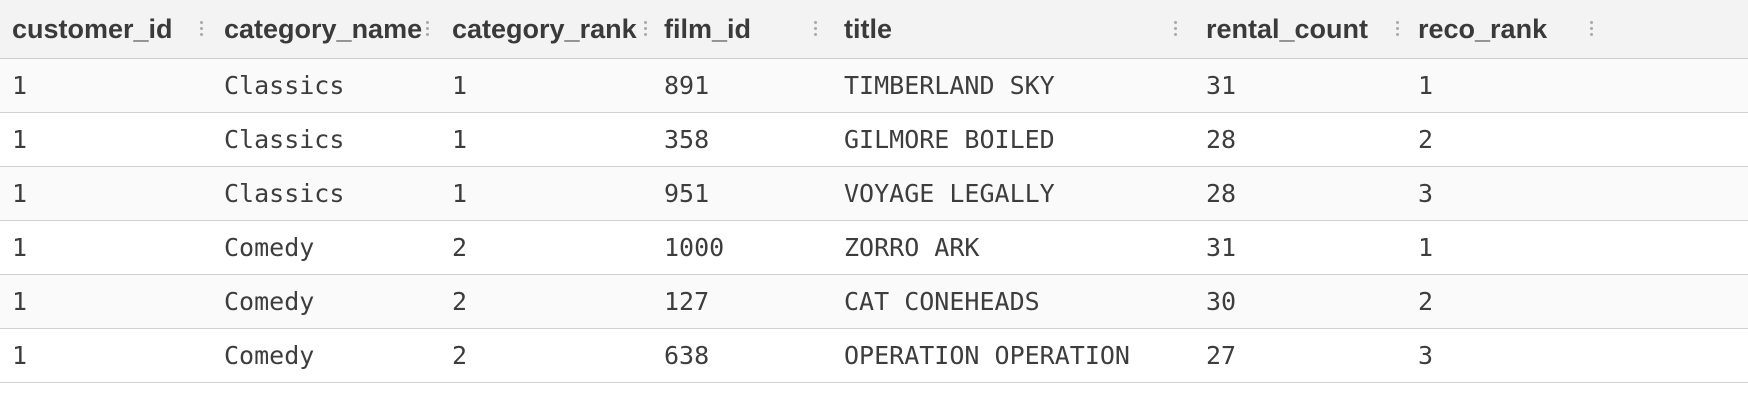  I want to click on cell-rental-count: 27, so click(1300, 355).